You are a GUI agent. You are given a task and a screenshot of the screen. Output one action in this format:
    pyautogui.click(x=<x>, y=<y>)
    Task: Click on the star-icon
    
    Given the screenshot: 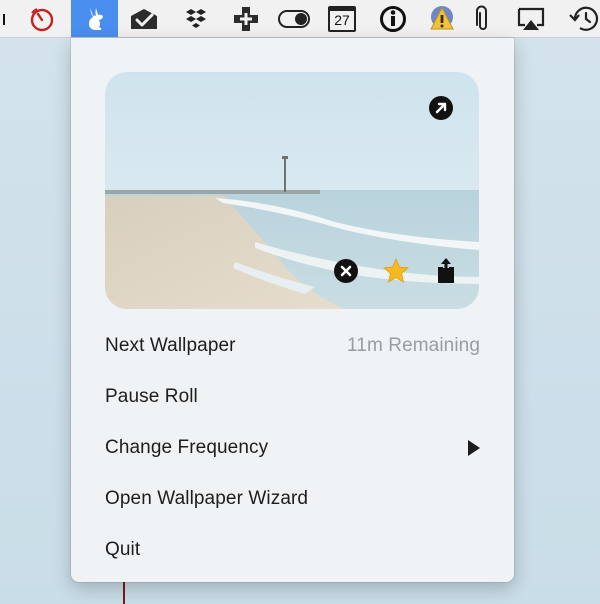 What is the action you would take?
    pyautogui.click(x=396, y=270)
    